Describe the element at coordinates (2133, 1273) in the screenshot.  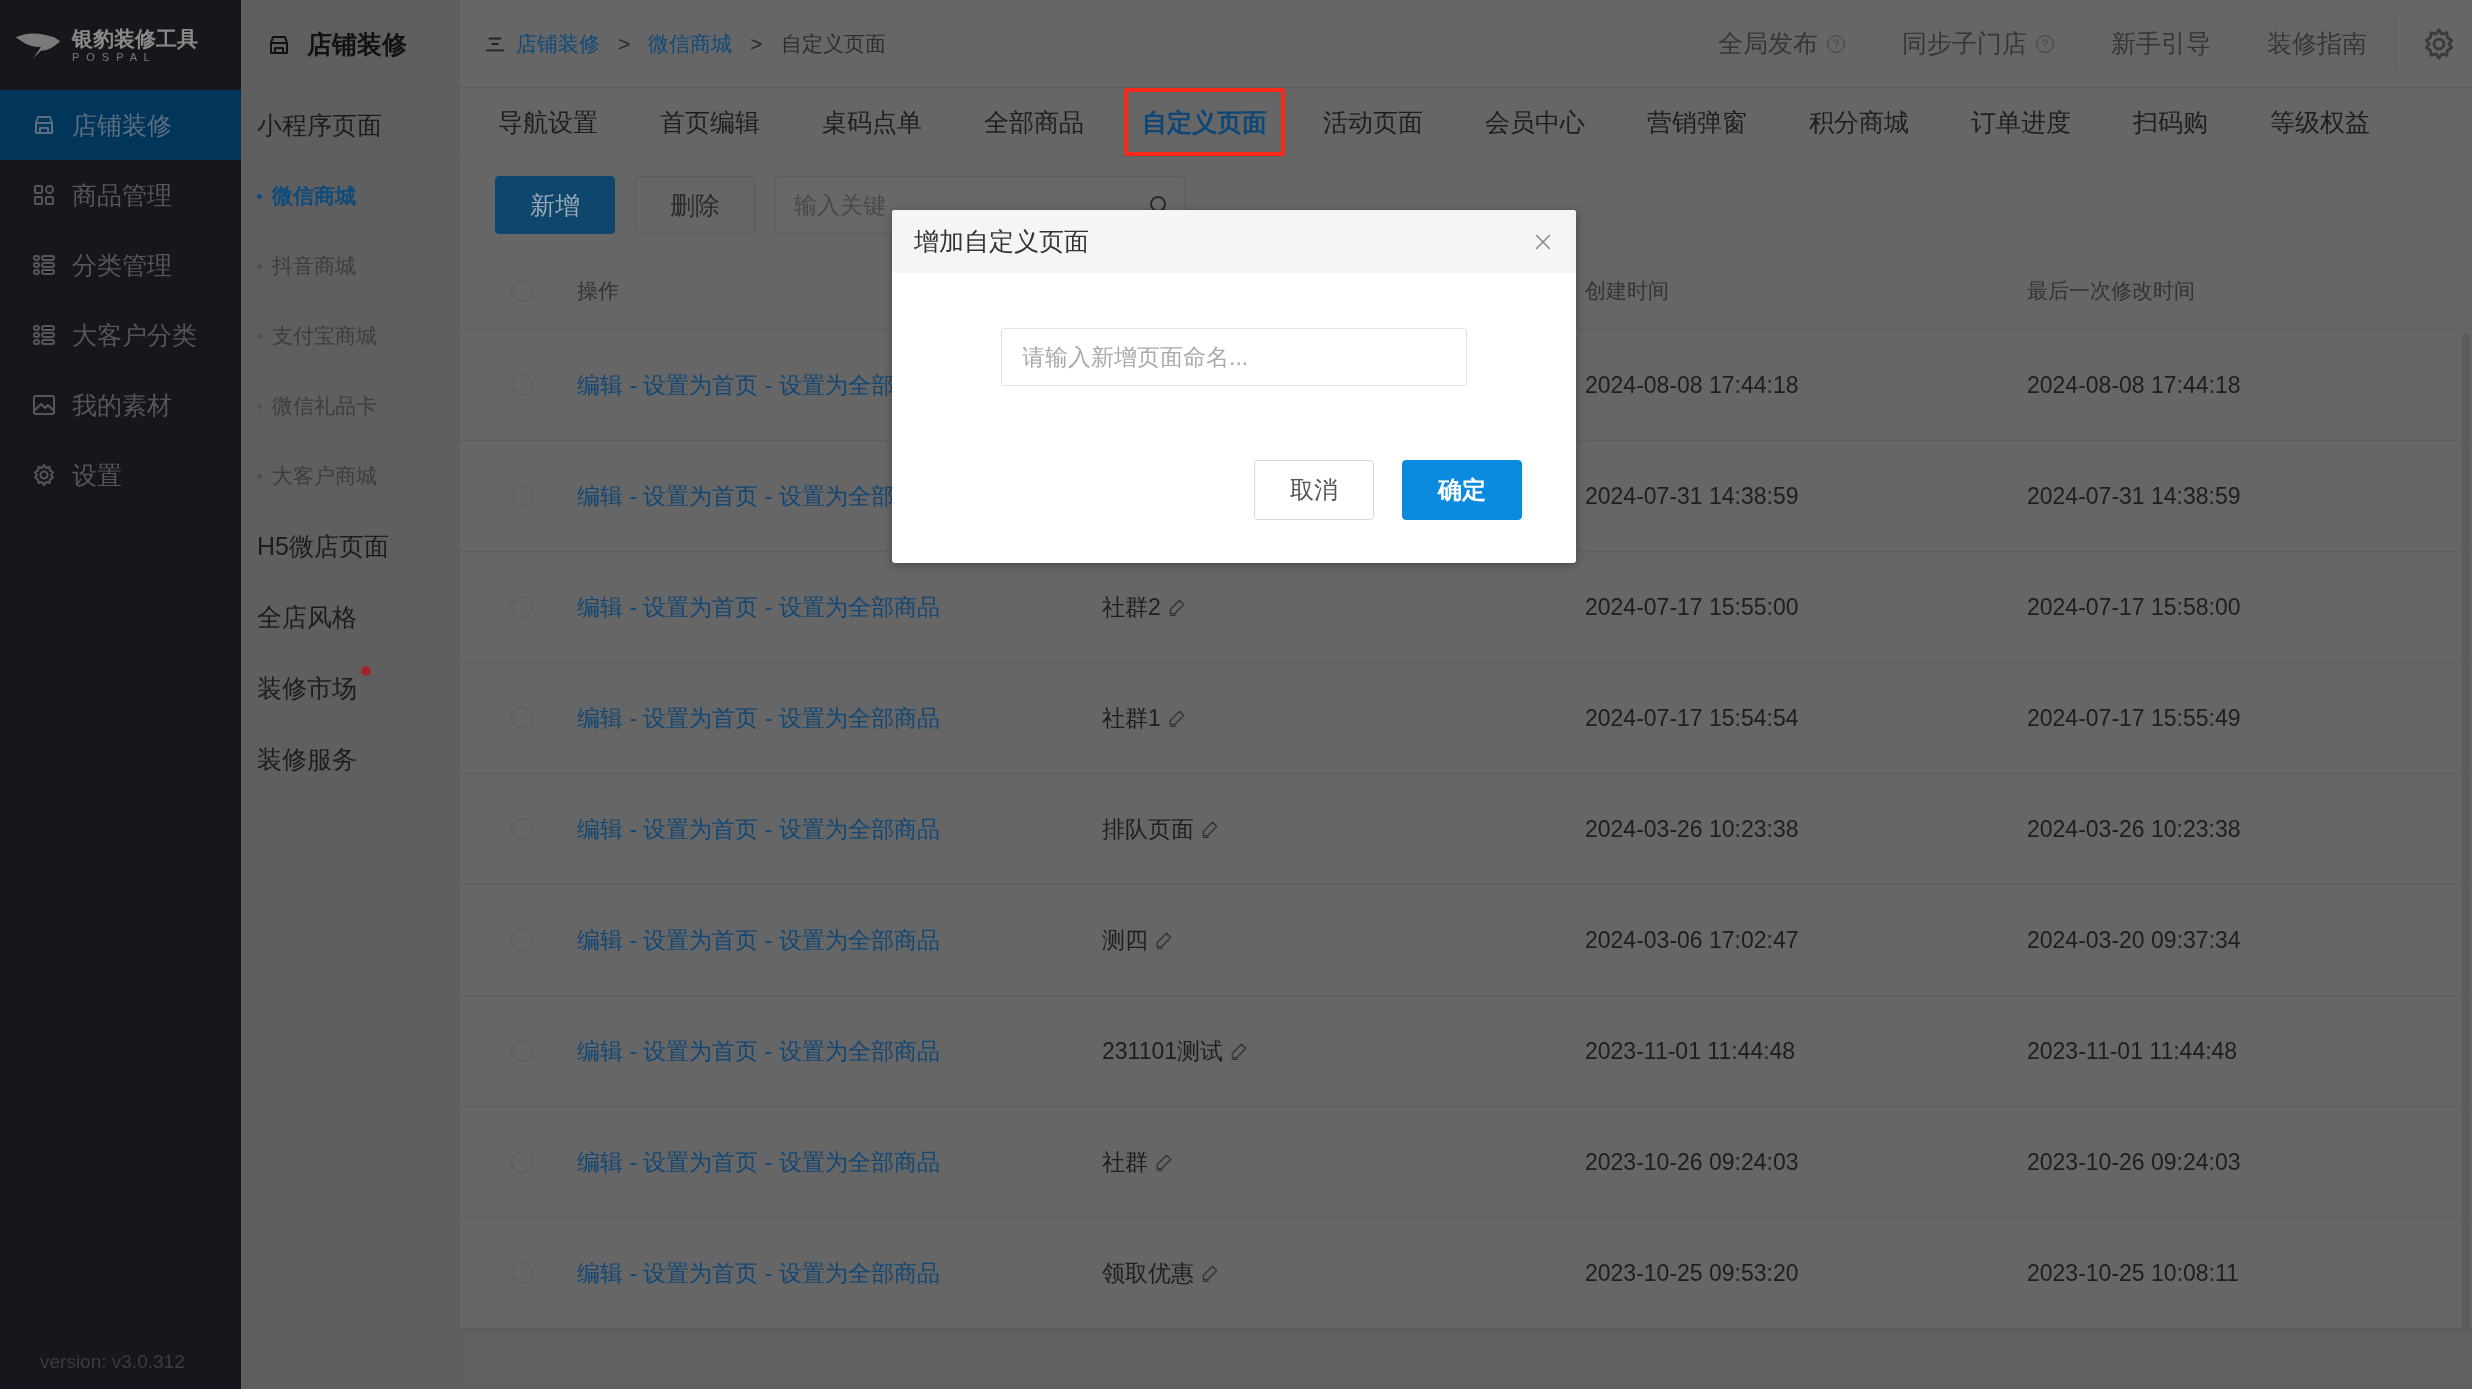
I see `table-cell-text: 2023-10-25 10:08:11` at that location.